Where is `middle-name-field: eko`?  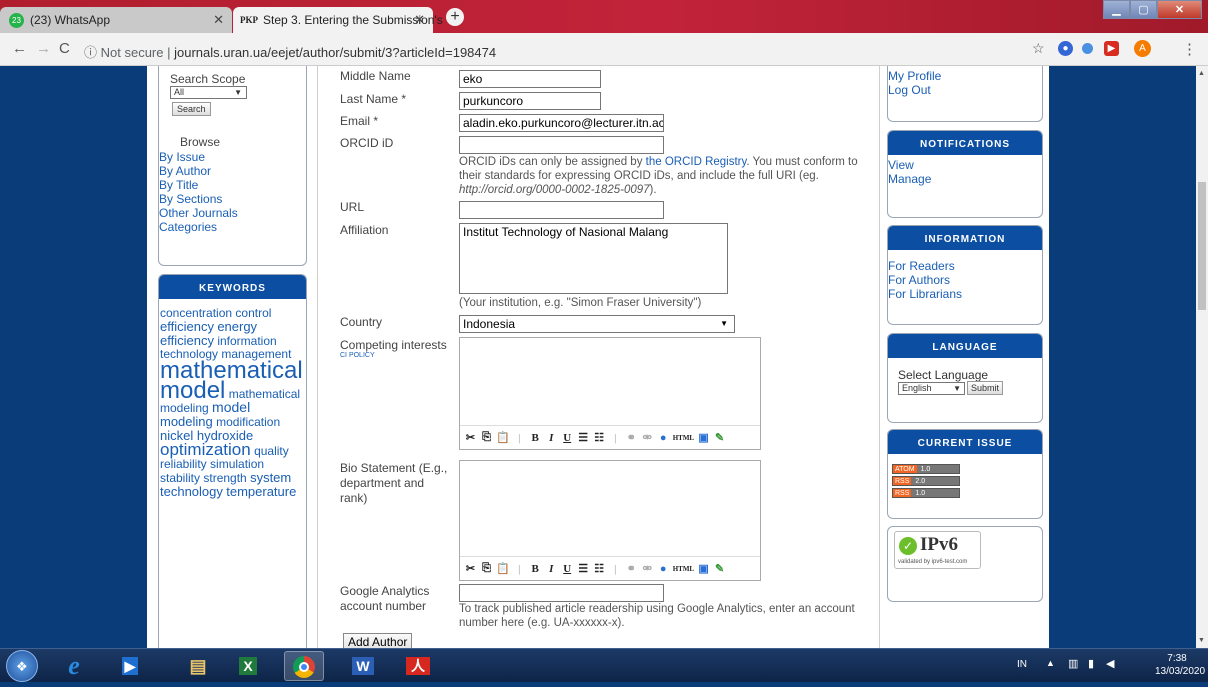
middle-name-field: eko is located at coordinates (530, 79).